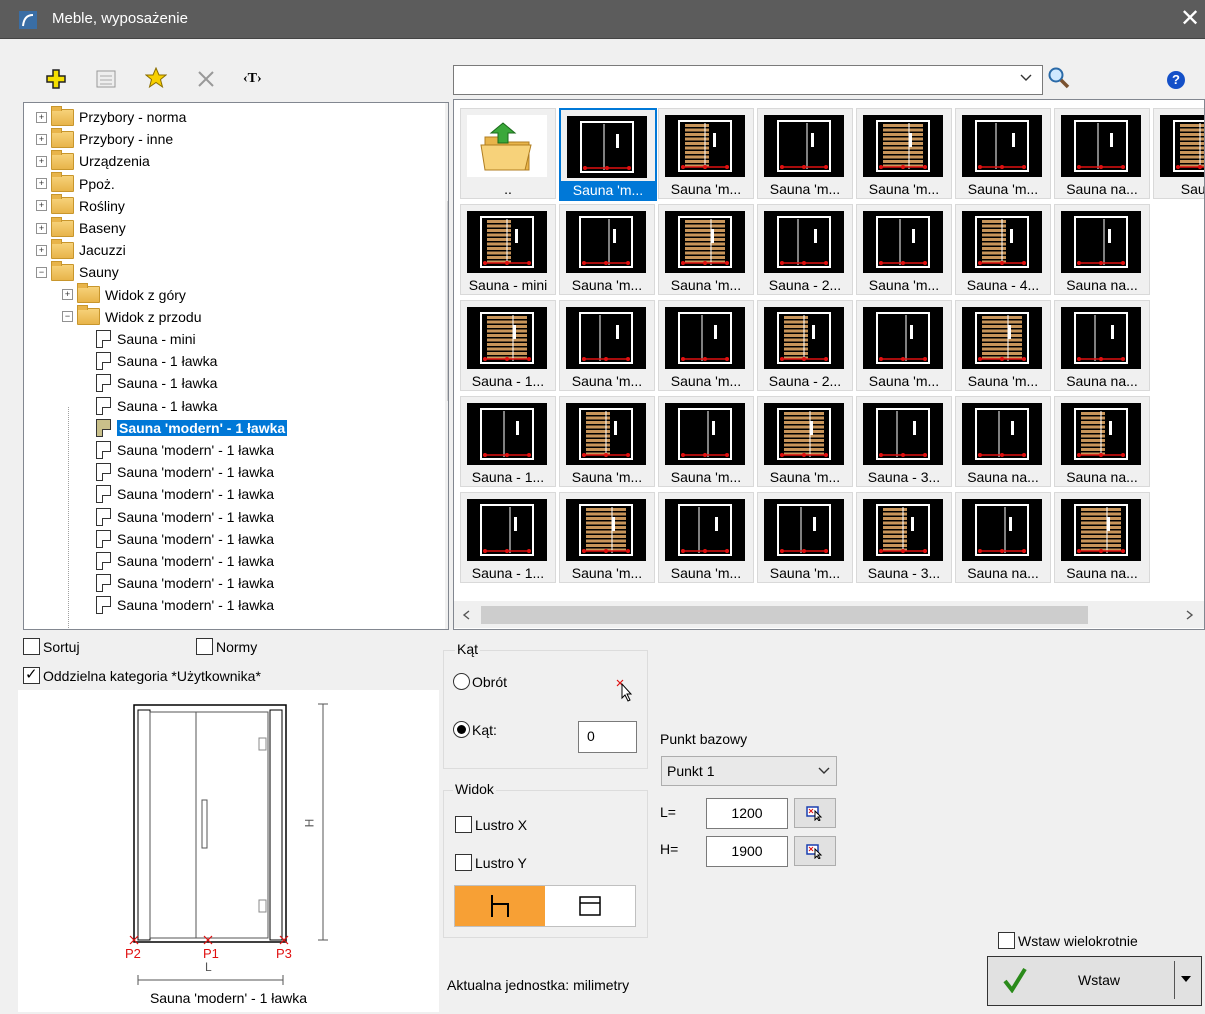  Describe the element at coordinates (142, 674) in the screenshot. I see `oddzielna-kategoria-checkbox: Oddzielna kategoria *Użytkownika*` at that location.